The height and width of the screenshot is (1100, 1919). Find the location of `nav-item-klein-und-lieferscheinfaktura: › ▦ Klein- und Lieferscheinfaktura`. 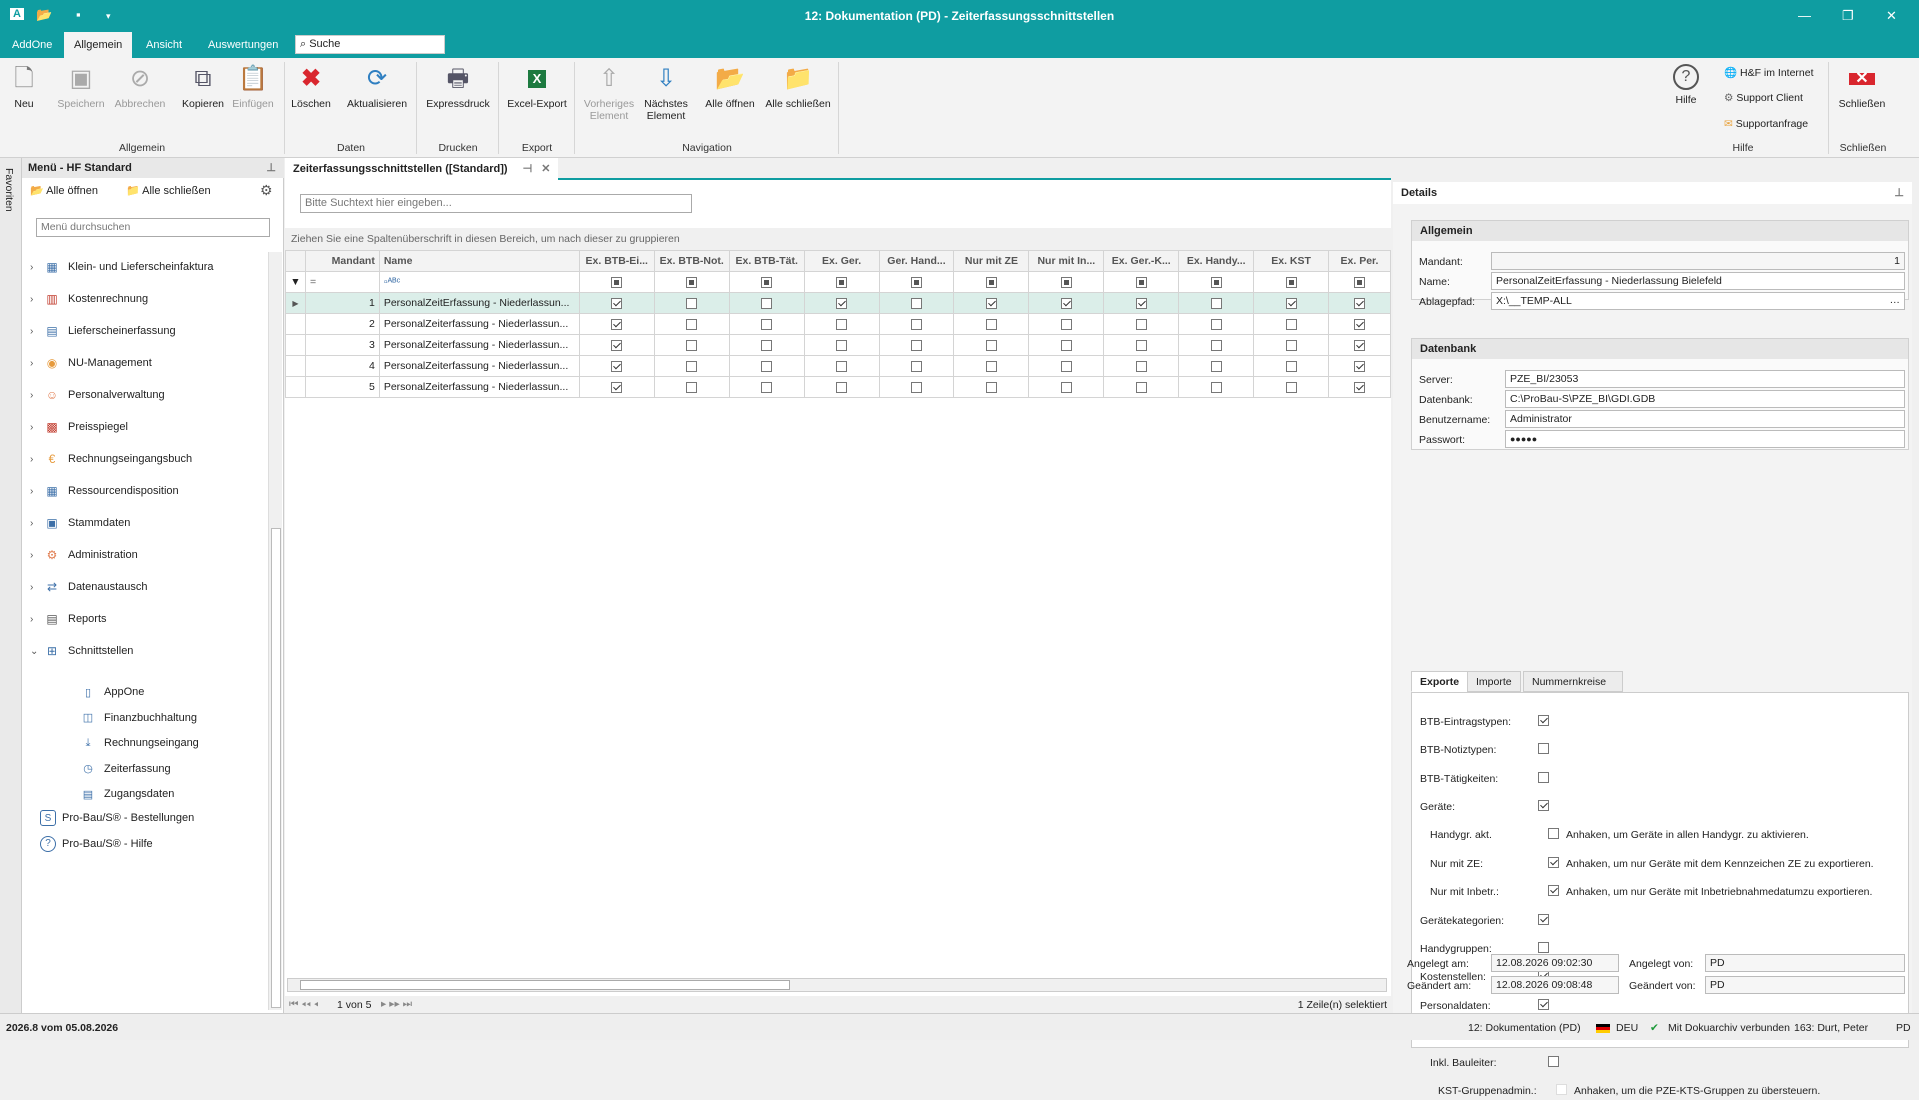

nav-item-klein-und-lieferscheinfaktura: › ▦ Klein- und Lieferscheinfaktura is located at coordinates (122, 267).